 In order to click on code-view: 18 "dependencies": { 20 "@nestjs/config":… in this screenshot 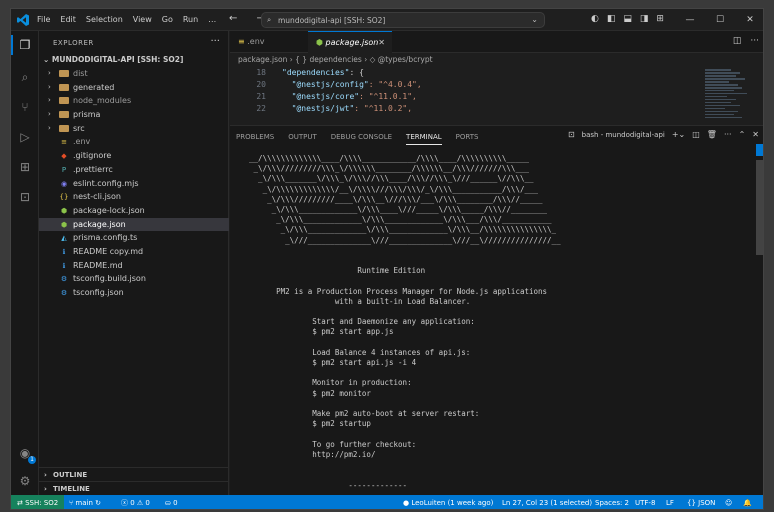, I will do `click(496, 91)`.